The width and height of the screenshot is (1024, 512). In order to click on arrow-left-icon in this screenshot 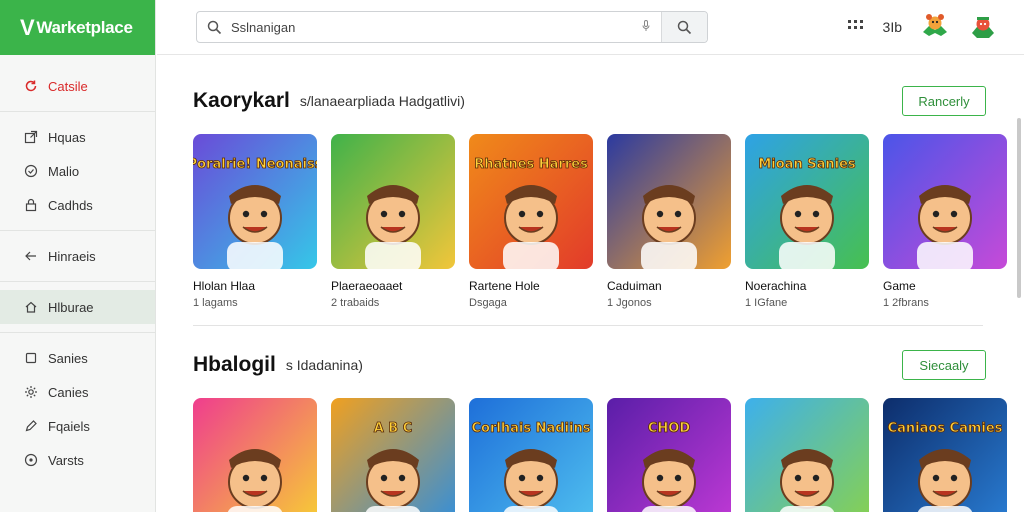, I will do `click(31, 256)`.